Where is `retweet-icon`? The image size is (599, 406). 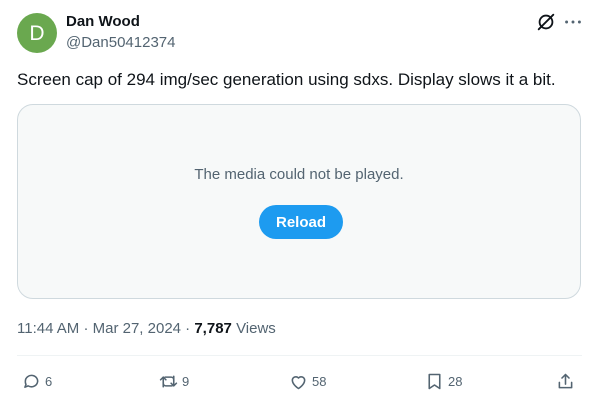 retweet-icon is located at coordinates (168, 381).